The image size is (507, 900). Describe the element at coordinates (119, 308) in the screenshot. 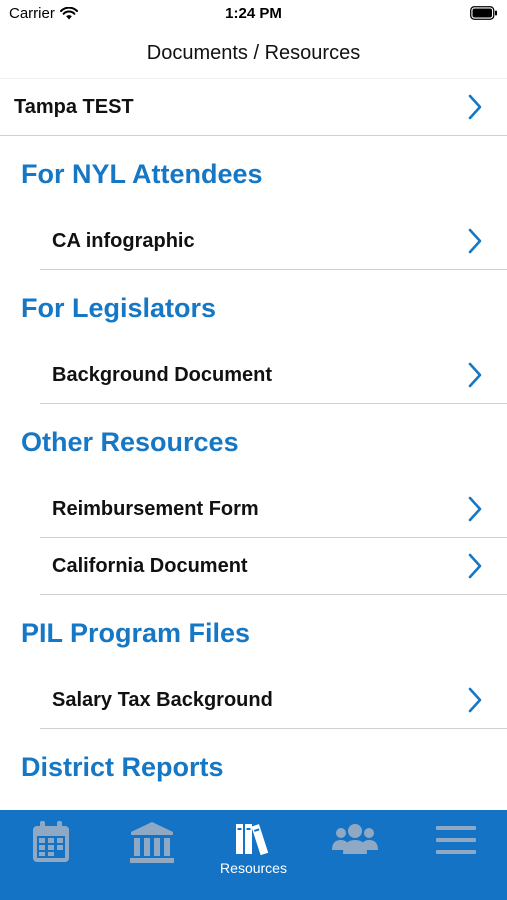

I see `section-header-legislators: For Legislators` at that location.